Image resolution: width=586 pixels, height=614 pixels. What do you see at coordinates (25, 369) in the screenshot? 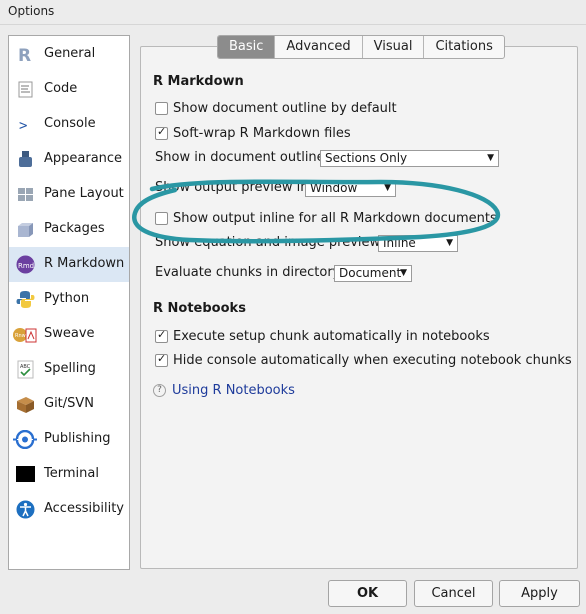
I see `spelling-icon: ABC` at bounding box center [25, 369].